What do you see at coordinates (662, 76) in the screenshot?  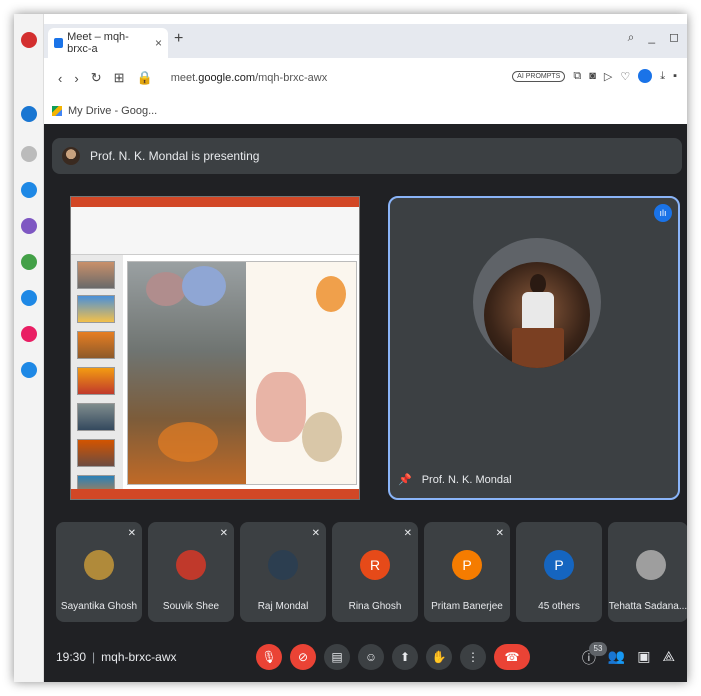 I see `download-icon: ⤓` at bounding box center [662, 76].